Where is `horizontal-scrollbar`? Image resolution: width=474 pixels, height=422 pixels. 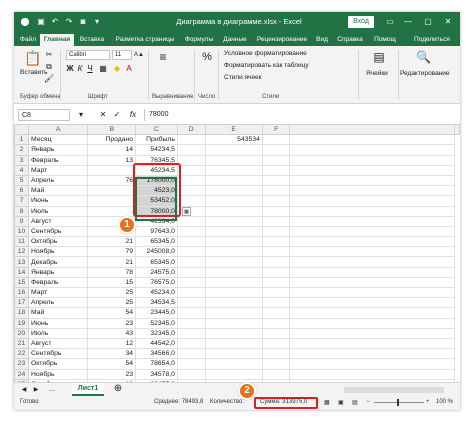
horizontal-scrollbar is located at coordinates (394, 390).